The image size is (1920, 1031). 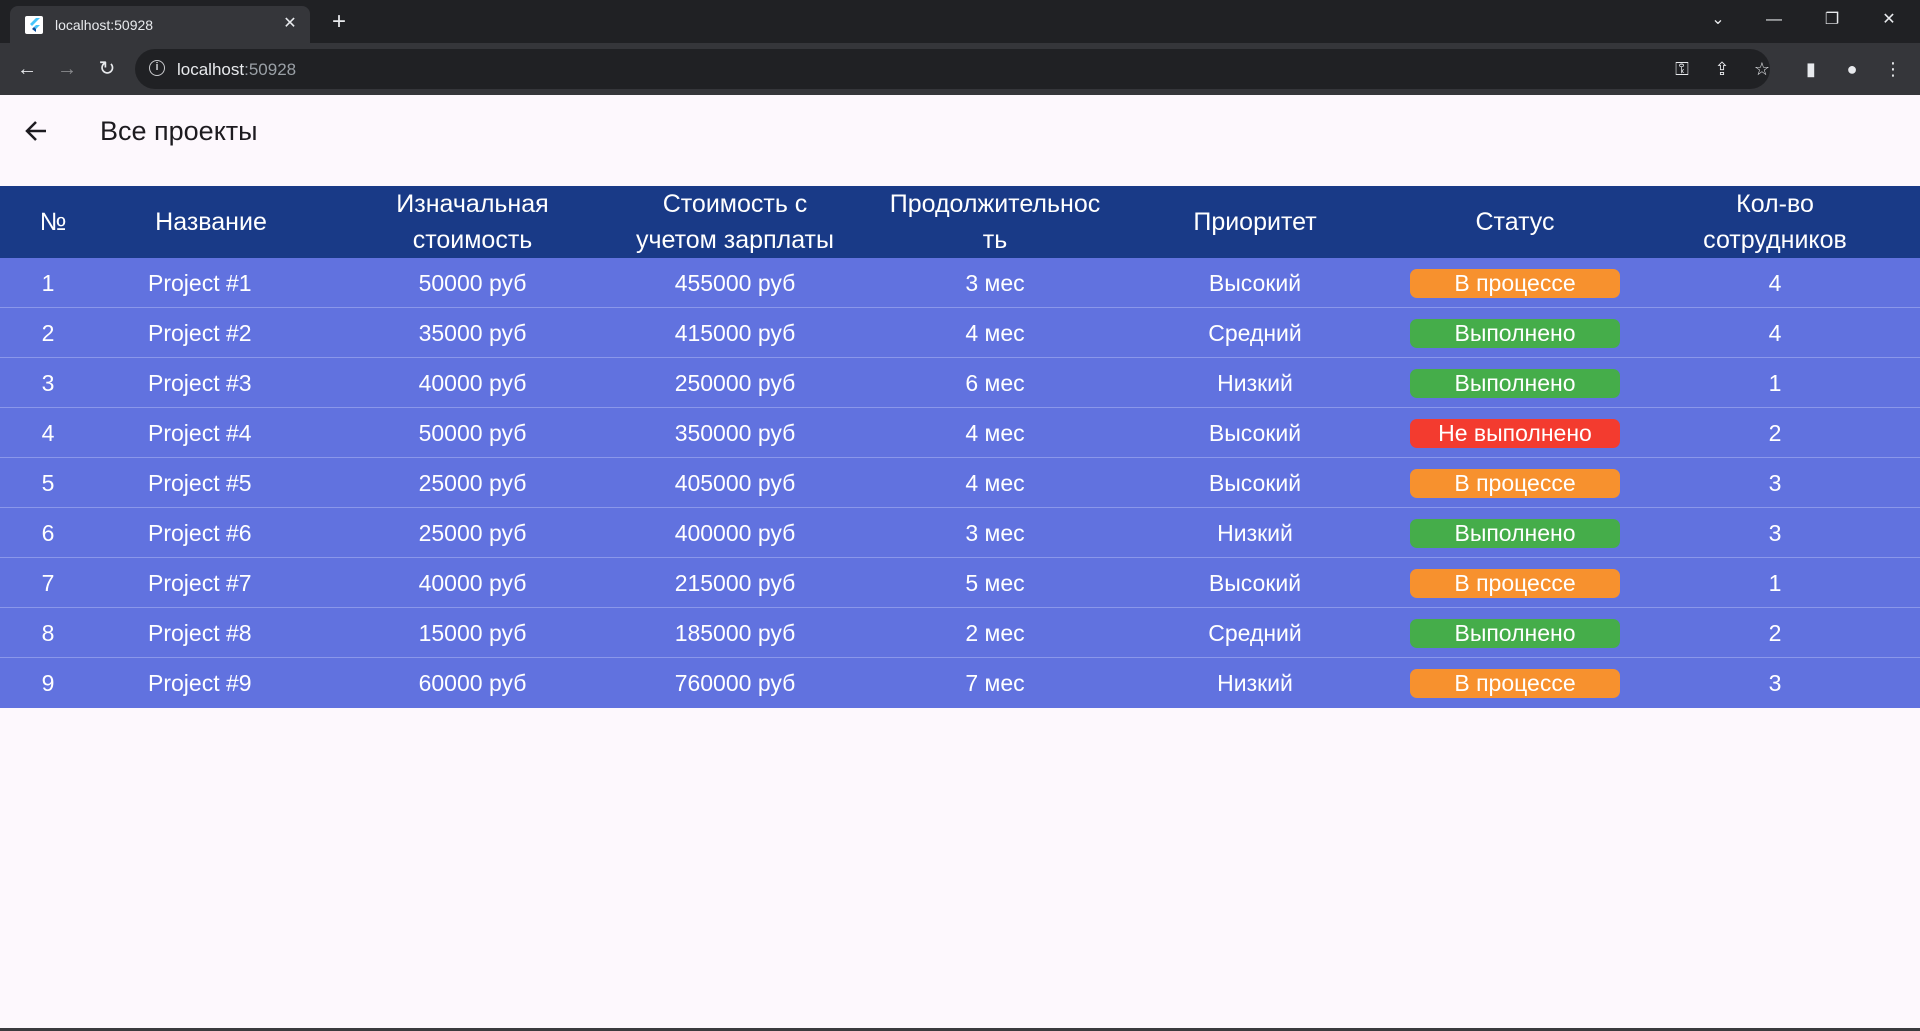 What do you see at coordinates (995, 582) in the screenshot?
I see `cell-duration: 5 мес` at bounding box center [995, 582].